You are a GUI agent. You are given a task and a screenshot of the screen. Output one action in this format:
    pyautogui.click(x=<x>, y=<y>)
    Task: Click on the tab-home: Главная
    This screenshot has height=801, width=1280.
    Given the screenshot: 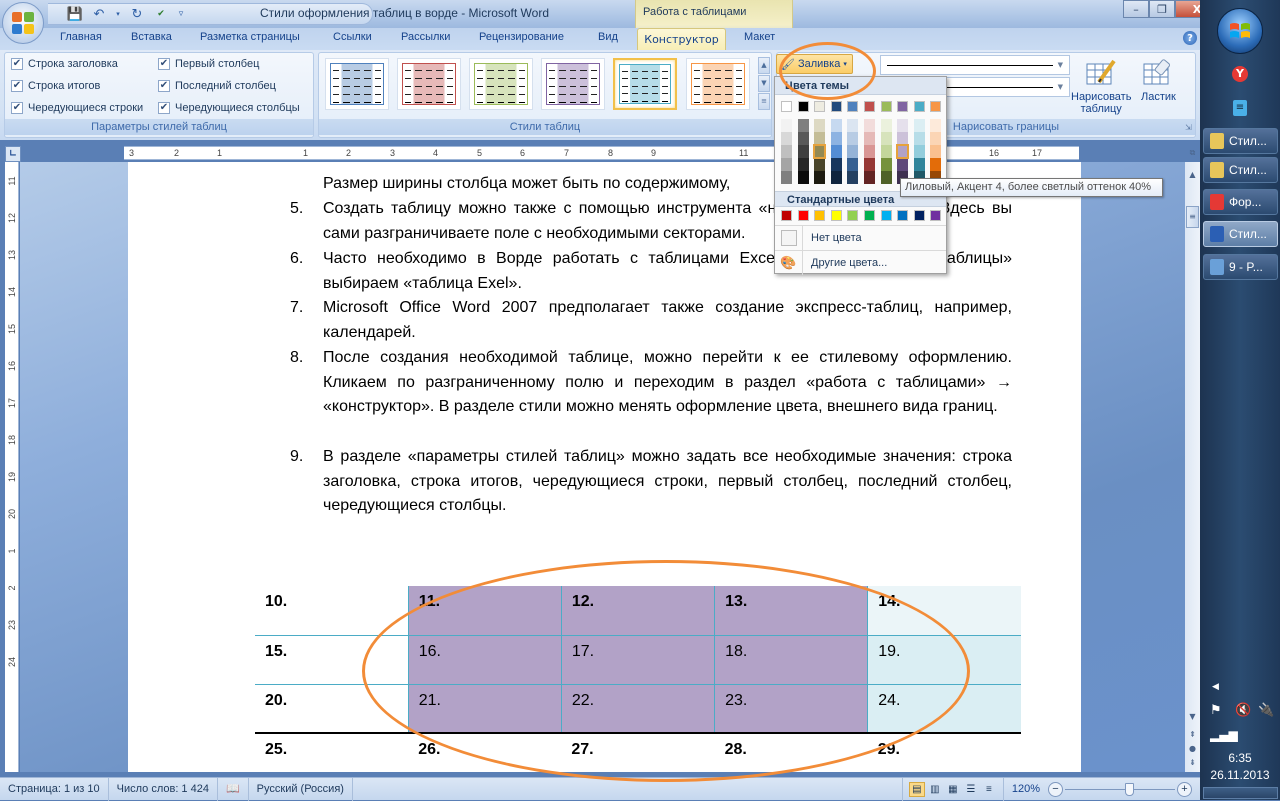 What is the action you would take?
    pyautogui.click(x=81, y=37)
    